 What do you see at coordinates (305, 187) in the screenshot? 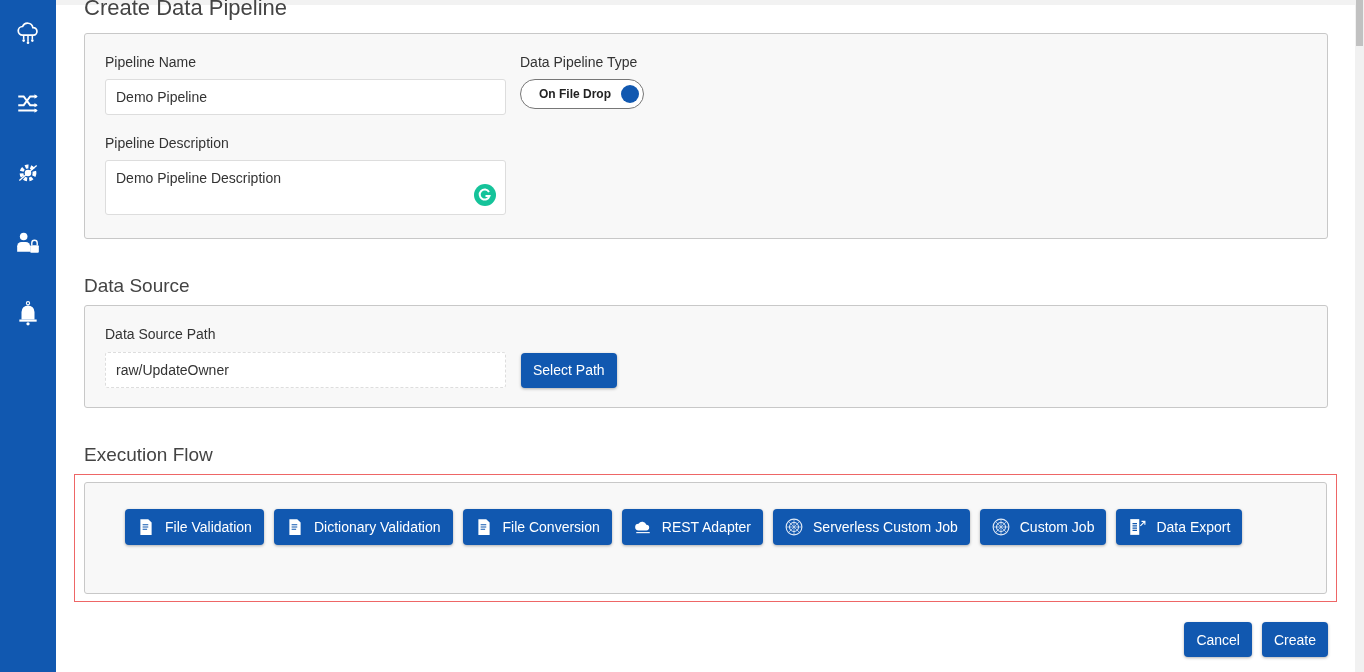
I see `pipeline-description-field: Demo Pipeline Description` at bounding box center [305, 187].